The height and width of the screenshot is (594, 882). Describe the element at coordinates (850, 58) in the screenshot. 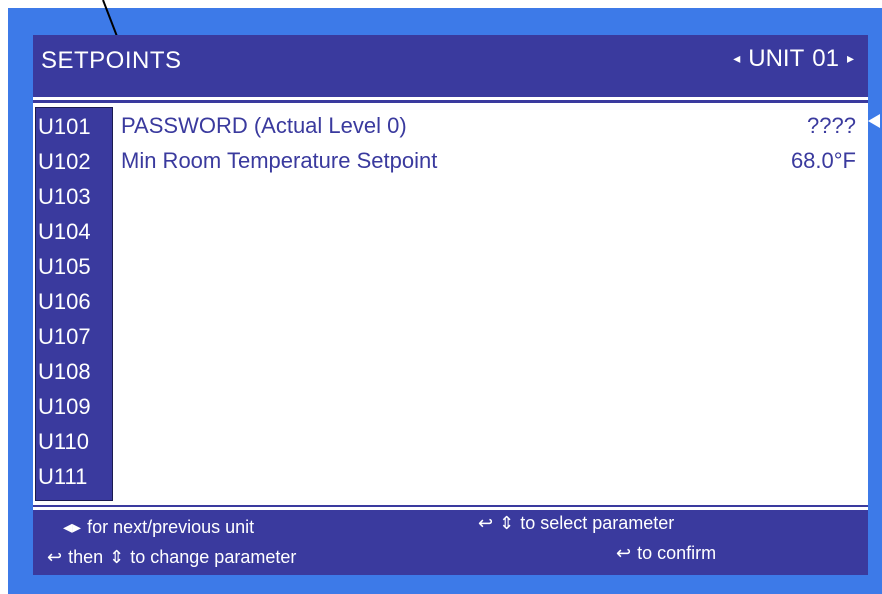

I see `unit-next-icon: ▸` at that location.